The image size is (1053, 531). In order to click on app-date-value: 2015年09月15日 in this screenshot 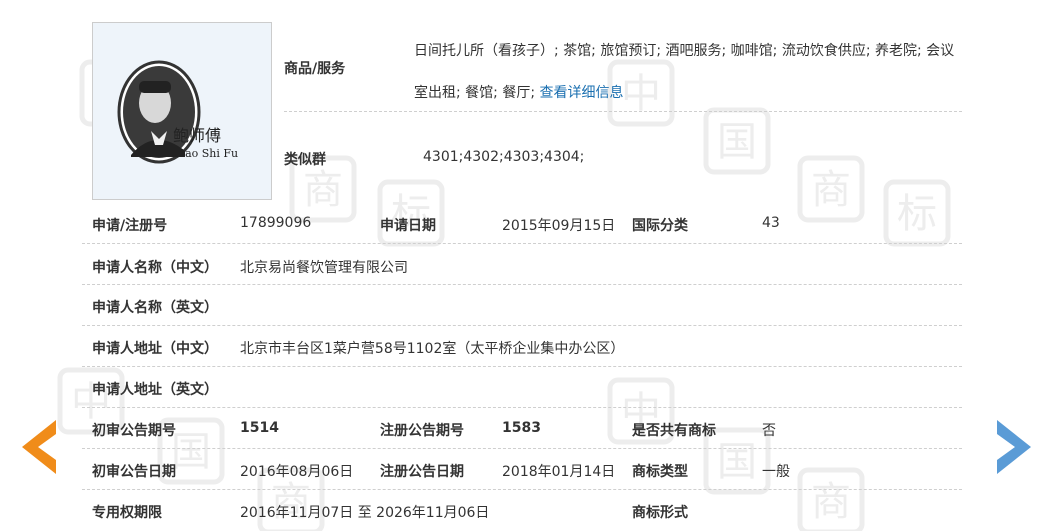, I will do `click(559, 226)`.